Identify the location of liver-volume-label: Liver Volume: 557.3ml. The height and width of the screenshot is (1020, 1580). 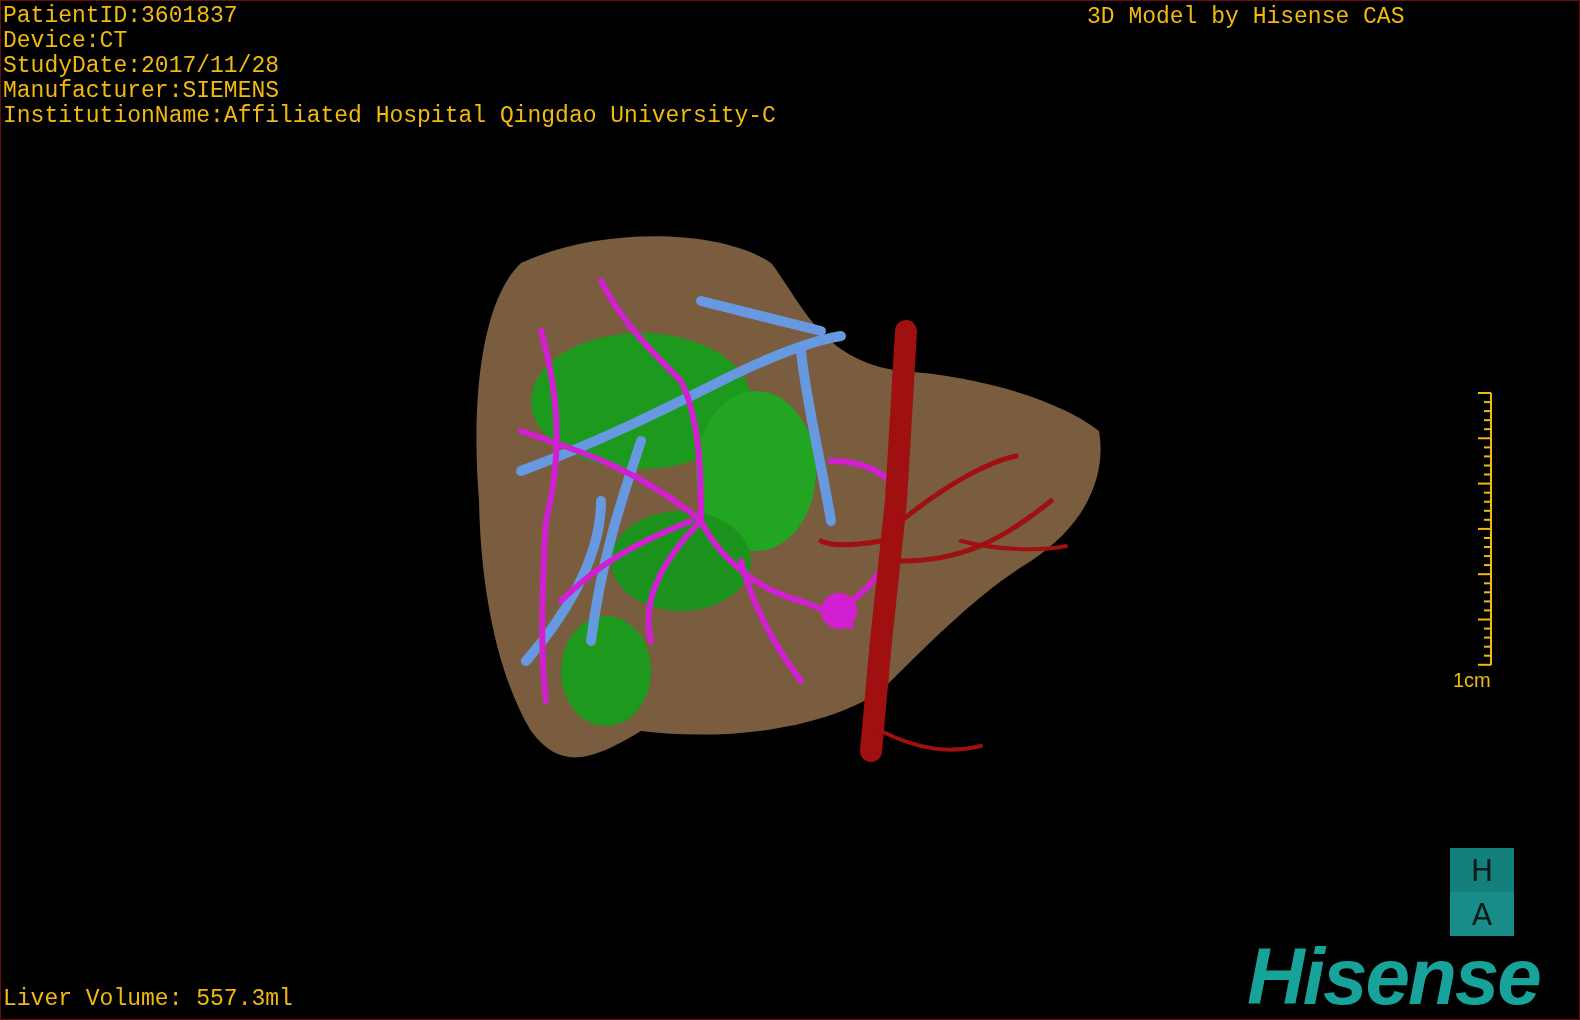
(148, 999).